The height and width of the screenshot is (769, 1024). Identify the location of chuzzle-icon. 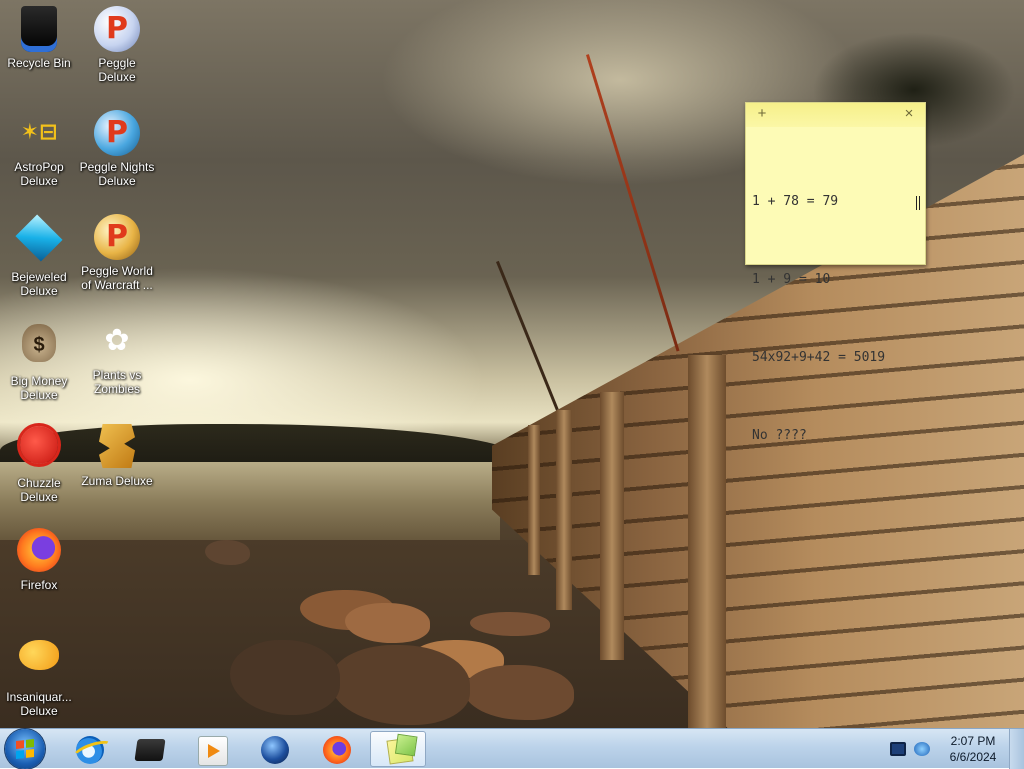
(39, 450).